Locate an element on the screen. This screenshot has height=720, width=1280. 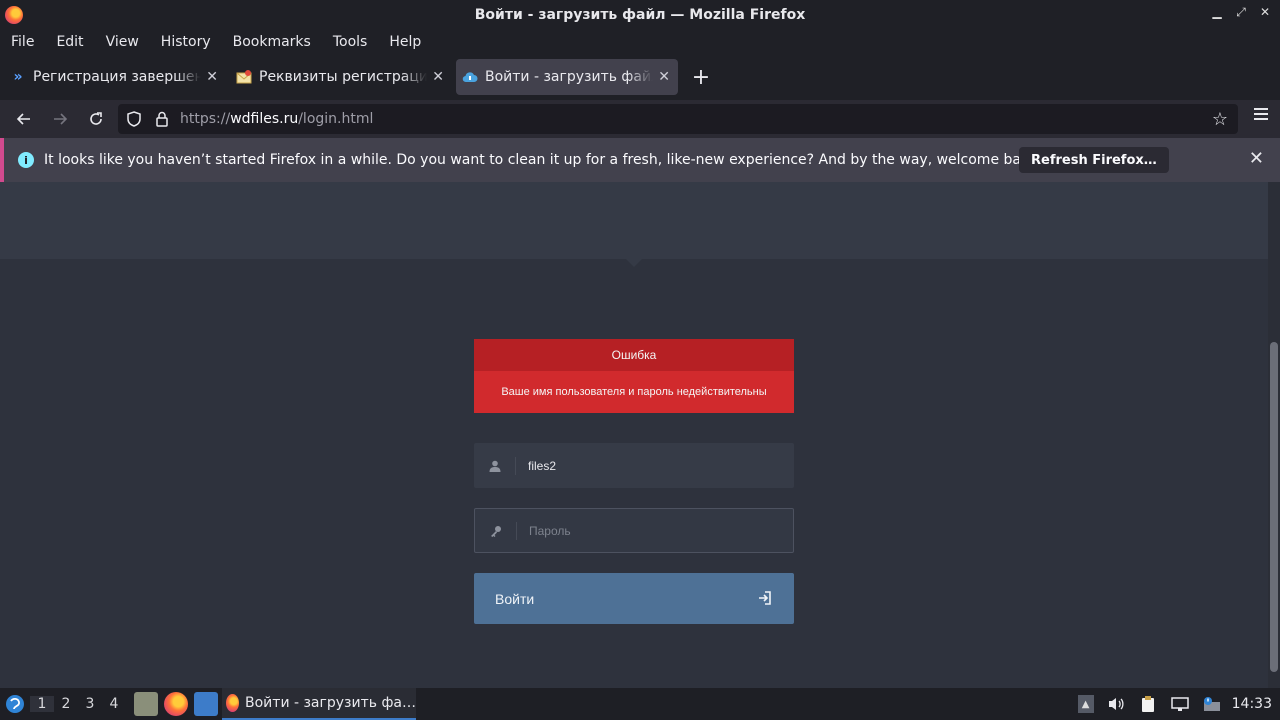
lock-icon is located at coordinates (162, 119).